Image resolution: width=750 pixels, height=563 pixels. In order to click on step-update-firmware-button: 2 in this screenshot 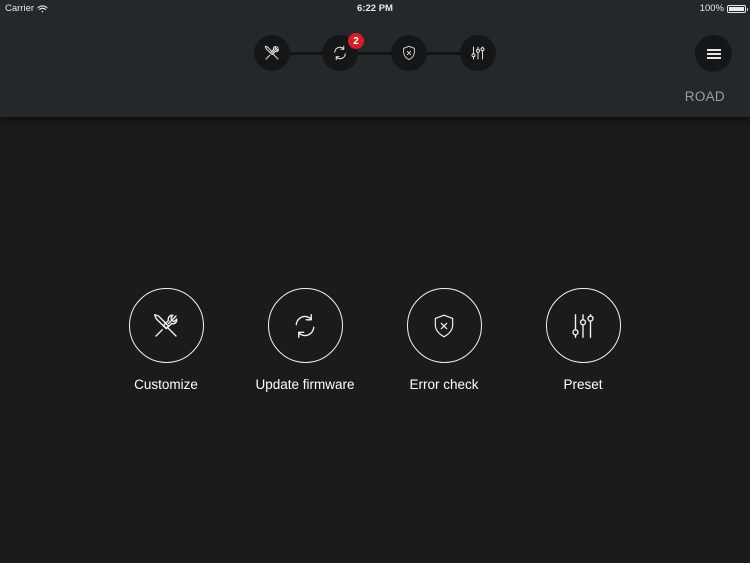, I will do `click(343, 52)`.